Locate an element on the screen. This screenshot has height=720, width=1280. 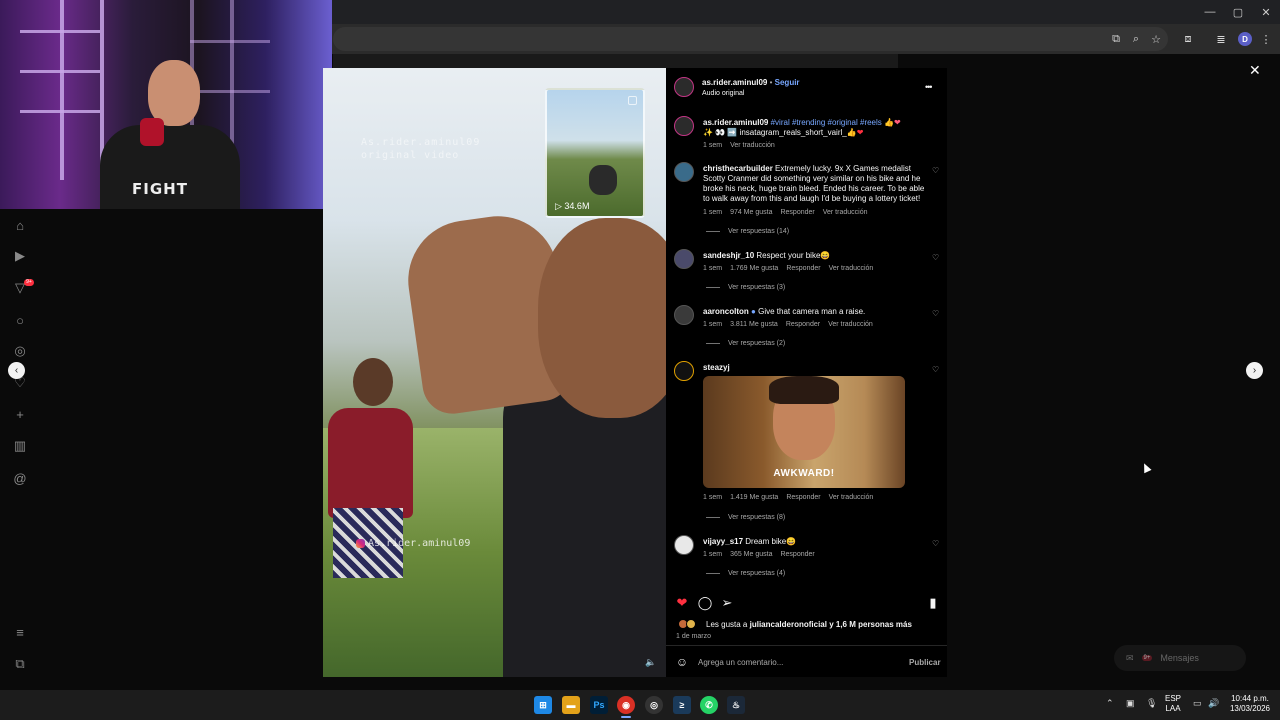
caption-username: as.rider.aminul09 is located at coordinates (735, 122).